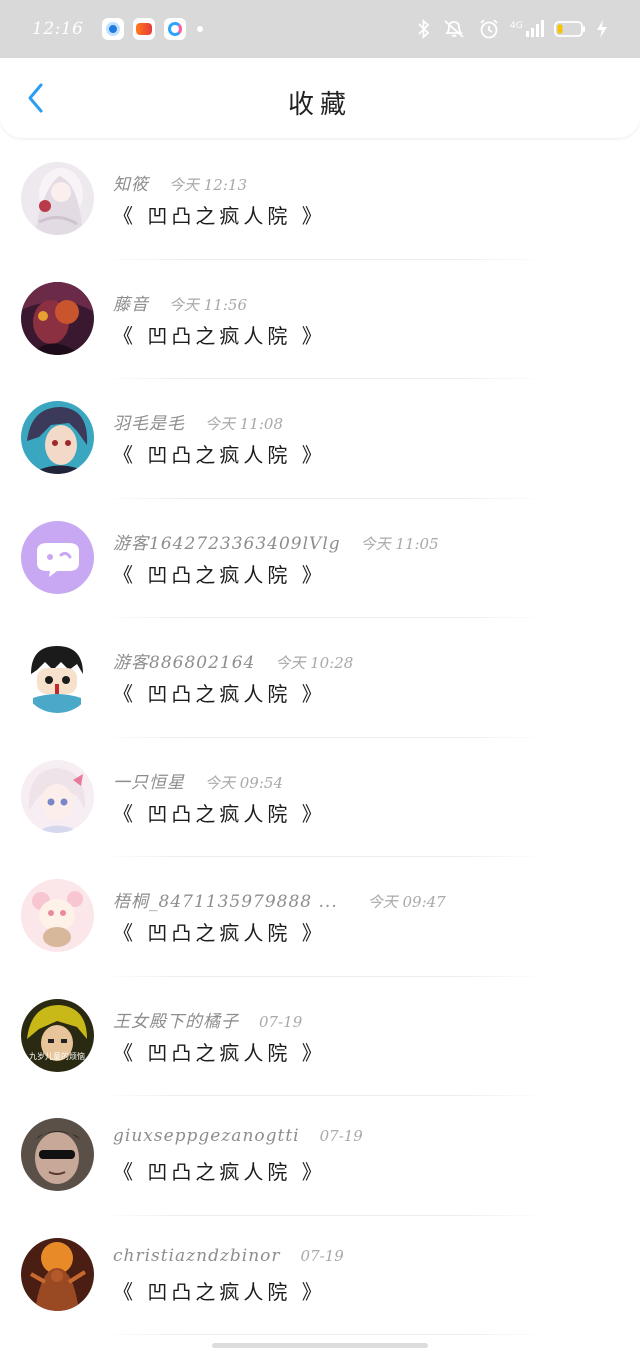  What do you see at coordinates (131, 182) in the screenshot?
I see `user-name: 知筱` at bounding box center [131, 182].